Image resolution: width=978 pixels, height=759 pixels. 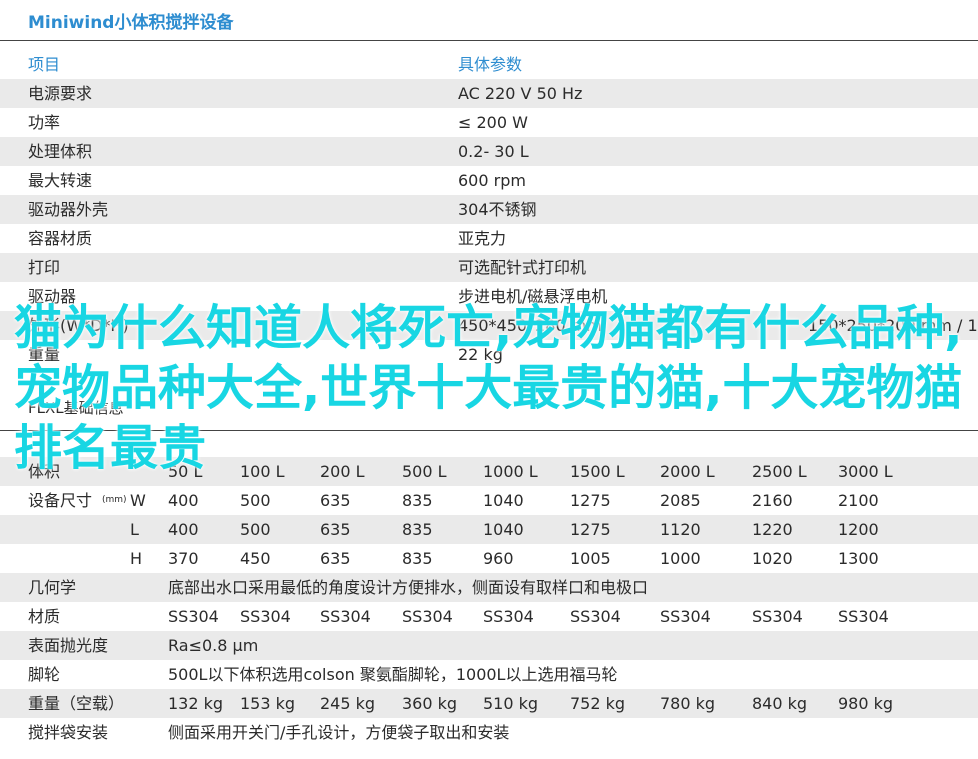 What do you see at coordinates (183, 558) in the screenshot?
I see `table-cell: 370` at bounding box center [183, 558].